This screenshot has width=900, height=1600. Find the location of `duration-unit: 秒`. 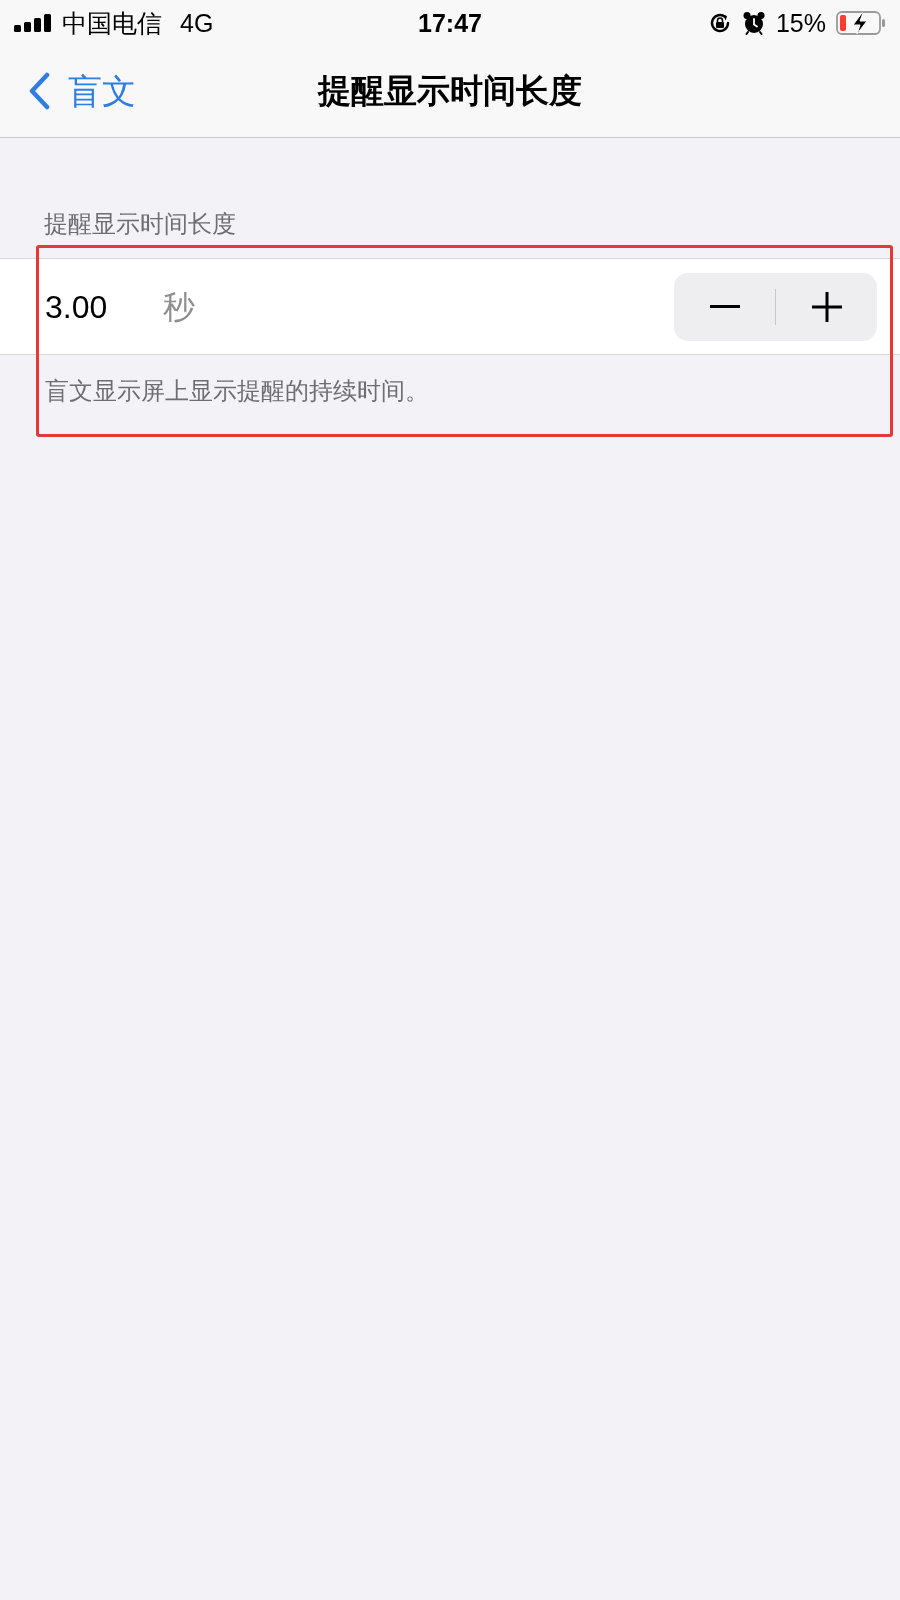

duration-unit: 秒 is located at coordinates (179, 307).